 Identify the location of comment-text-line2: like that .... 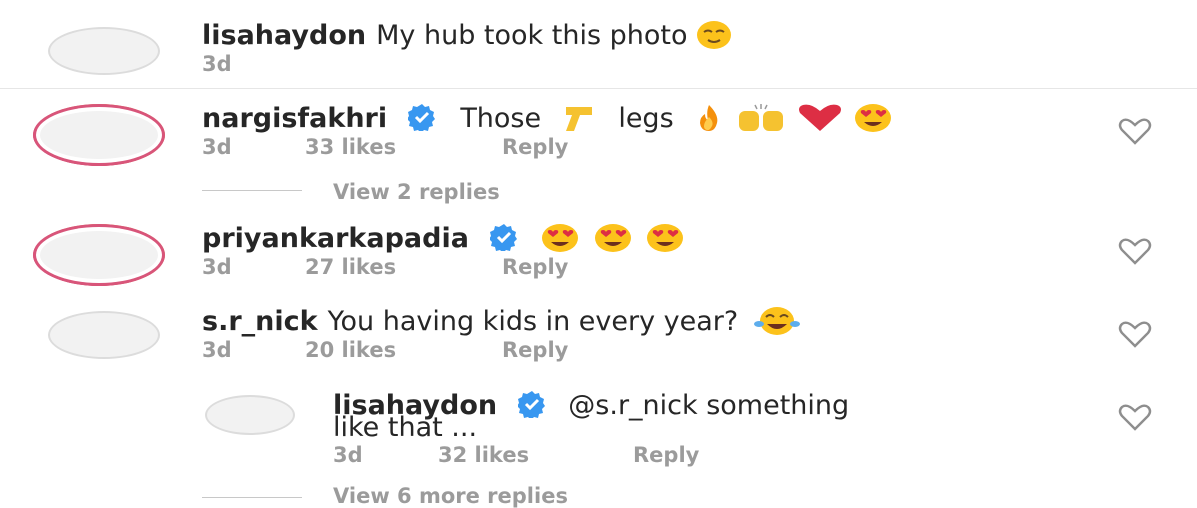
(405, 427).